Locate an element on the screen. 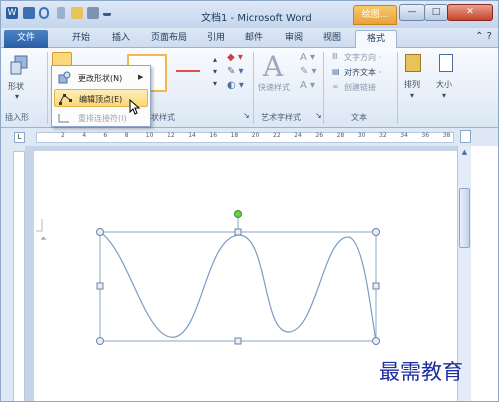 This screenshot has height=402, width=499. effects-icon: ◐ ▾ is located at coordinates (235, 85).